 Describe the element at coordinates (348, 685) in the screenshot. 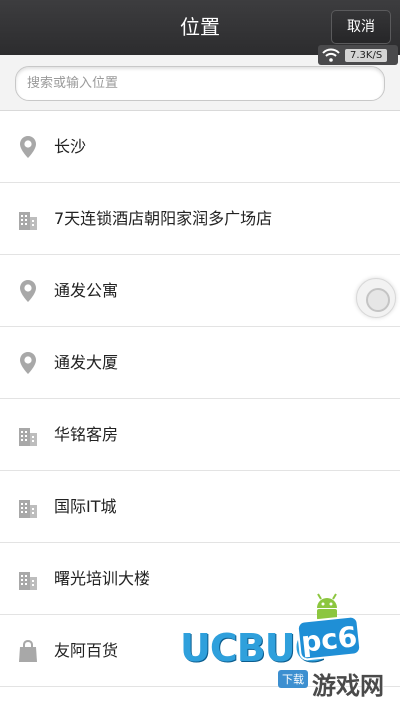

I see `watermark-cn-text: 游戏网` at that location.